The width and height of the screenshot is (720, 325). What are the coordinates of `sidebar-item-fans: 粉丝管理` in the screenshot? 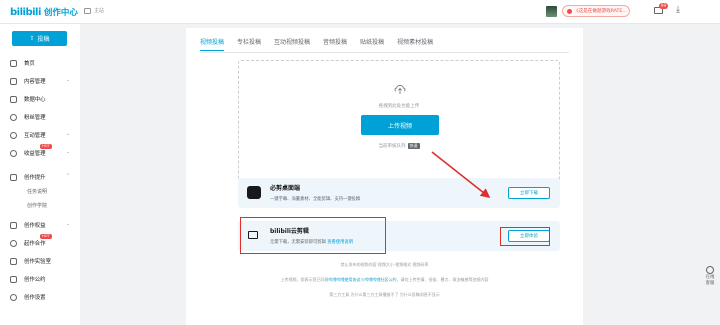 It's located at (42, 117).